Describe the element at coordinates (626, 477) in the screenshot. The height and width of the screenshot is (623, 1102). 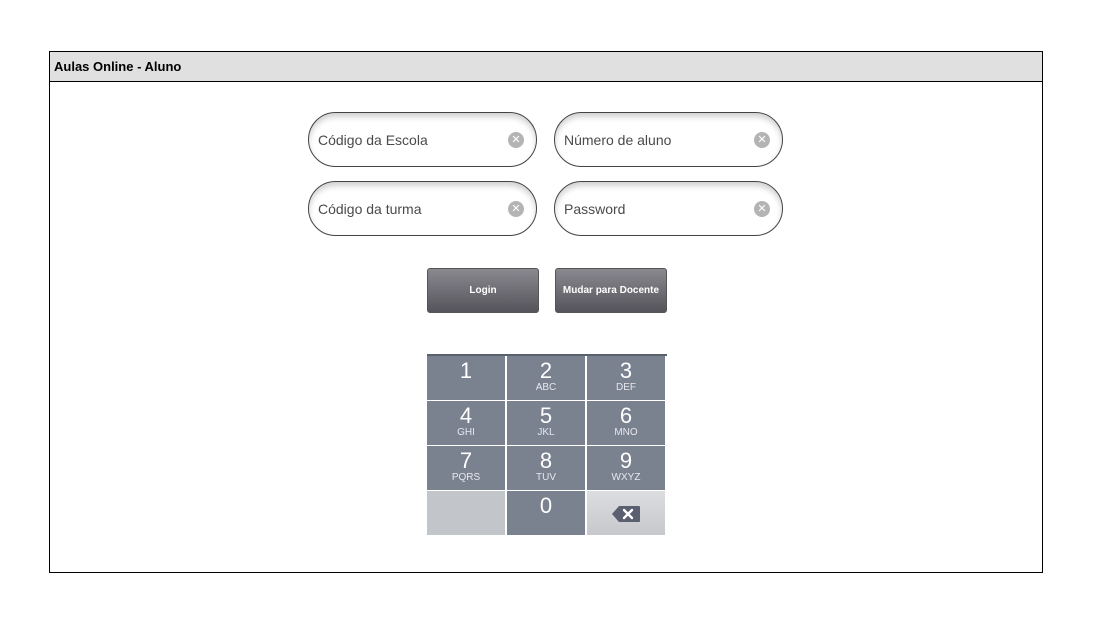
I see `key-letters: WXYZ` at that location.